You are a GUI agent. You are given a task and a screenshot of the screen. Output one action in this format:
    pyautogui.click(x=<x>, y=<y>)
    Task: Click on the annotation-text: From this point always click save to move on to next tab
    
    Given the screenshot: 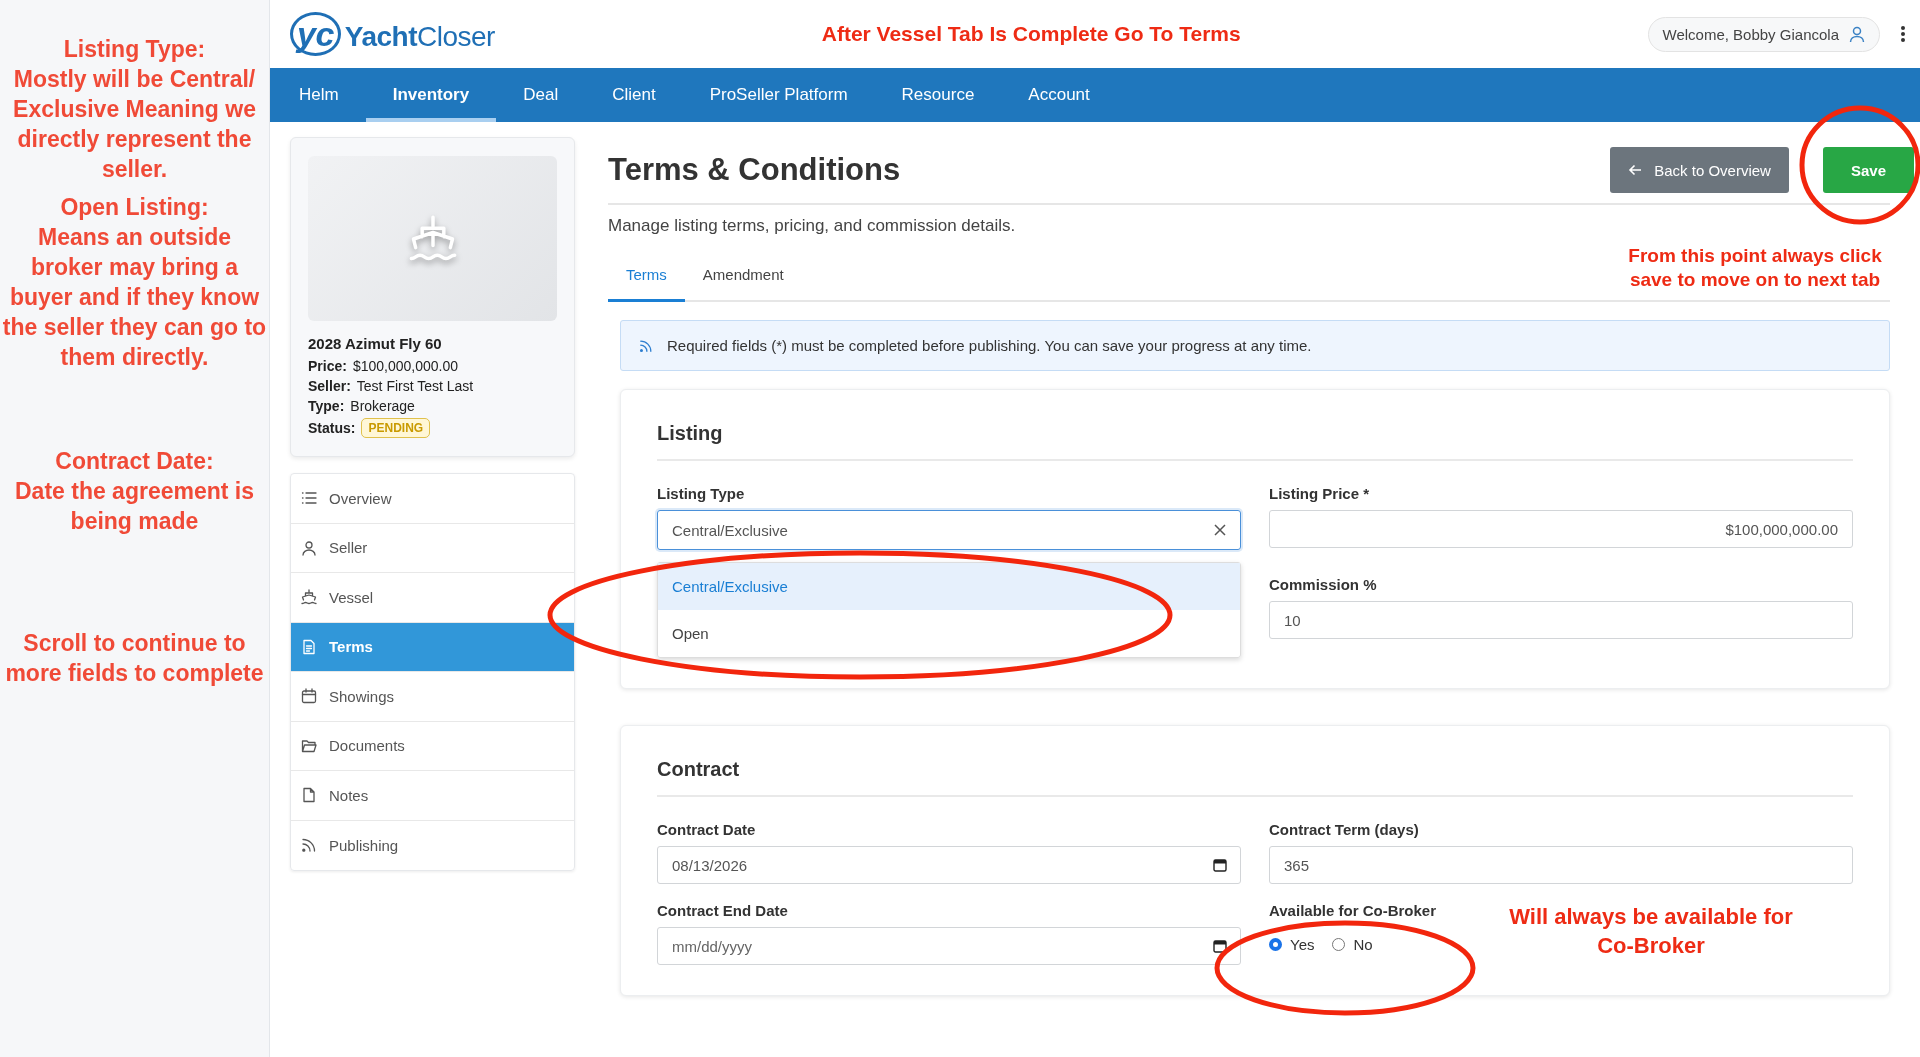 What is the action you would take?
    pyautogui.click(x=1755, y=268)
    